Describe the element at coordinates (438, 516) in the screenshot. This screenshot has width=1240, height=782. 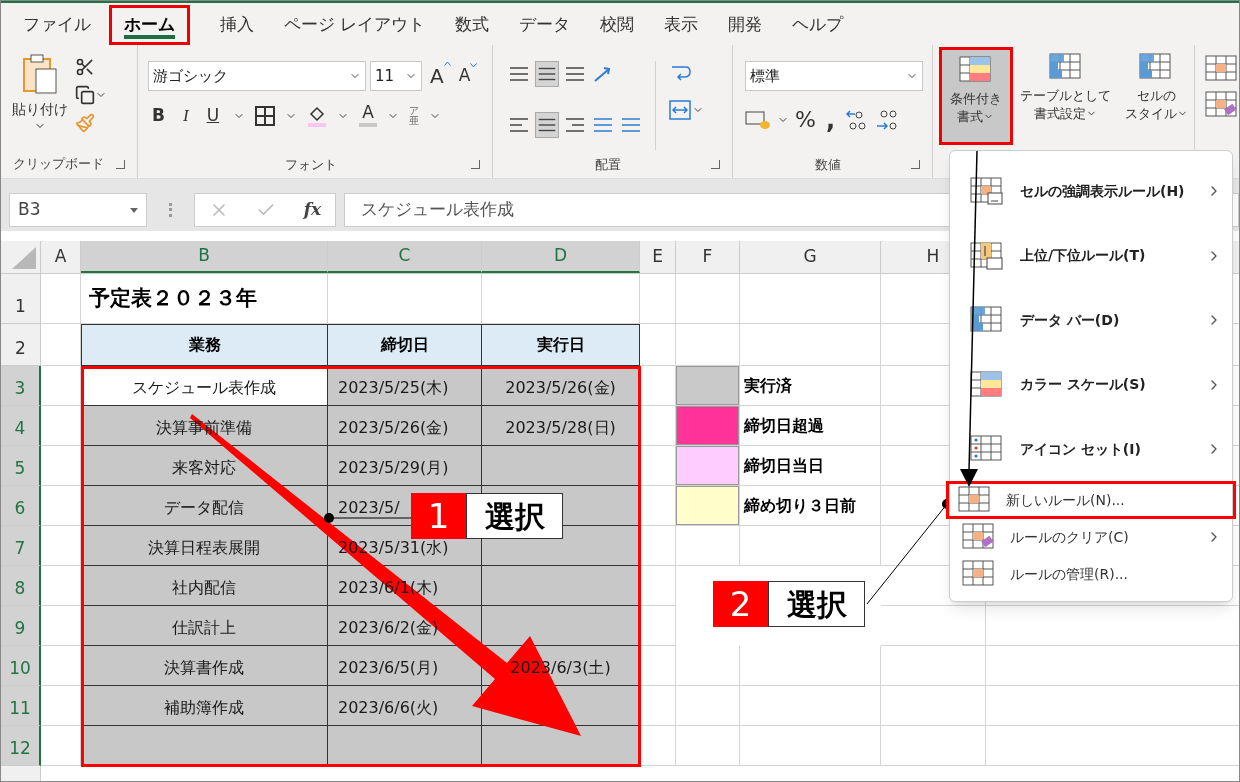
I see `step-number: 1` at that location.